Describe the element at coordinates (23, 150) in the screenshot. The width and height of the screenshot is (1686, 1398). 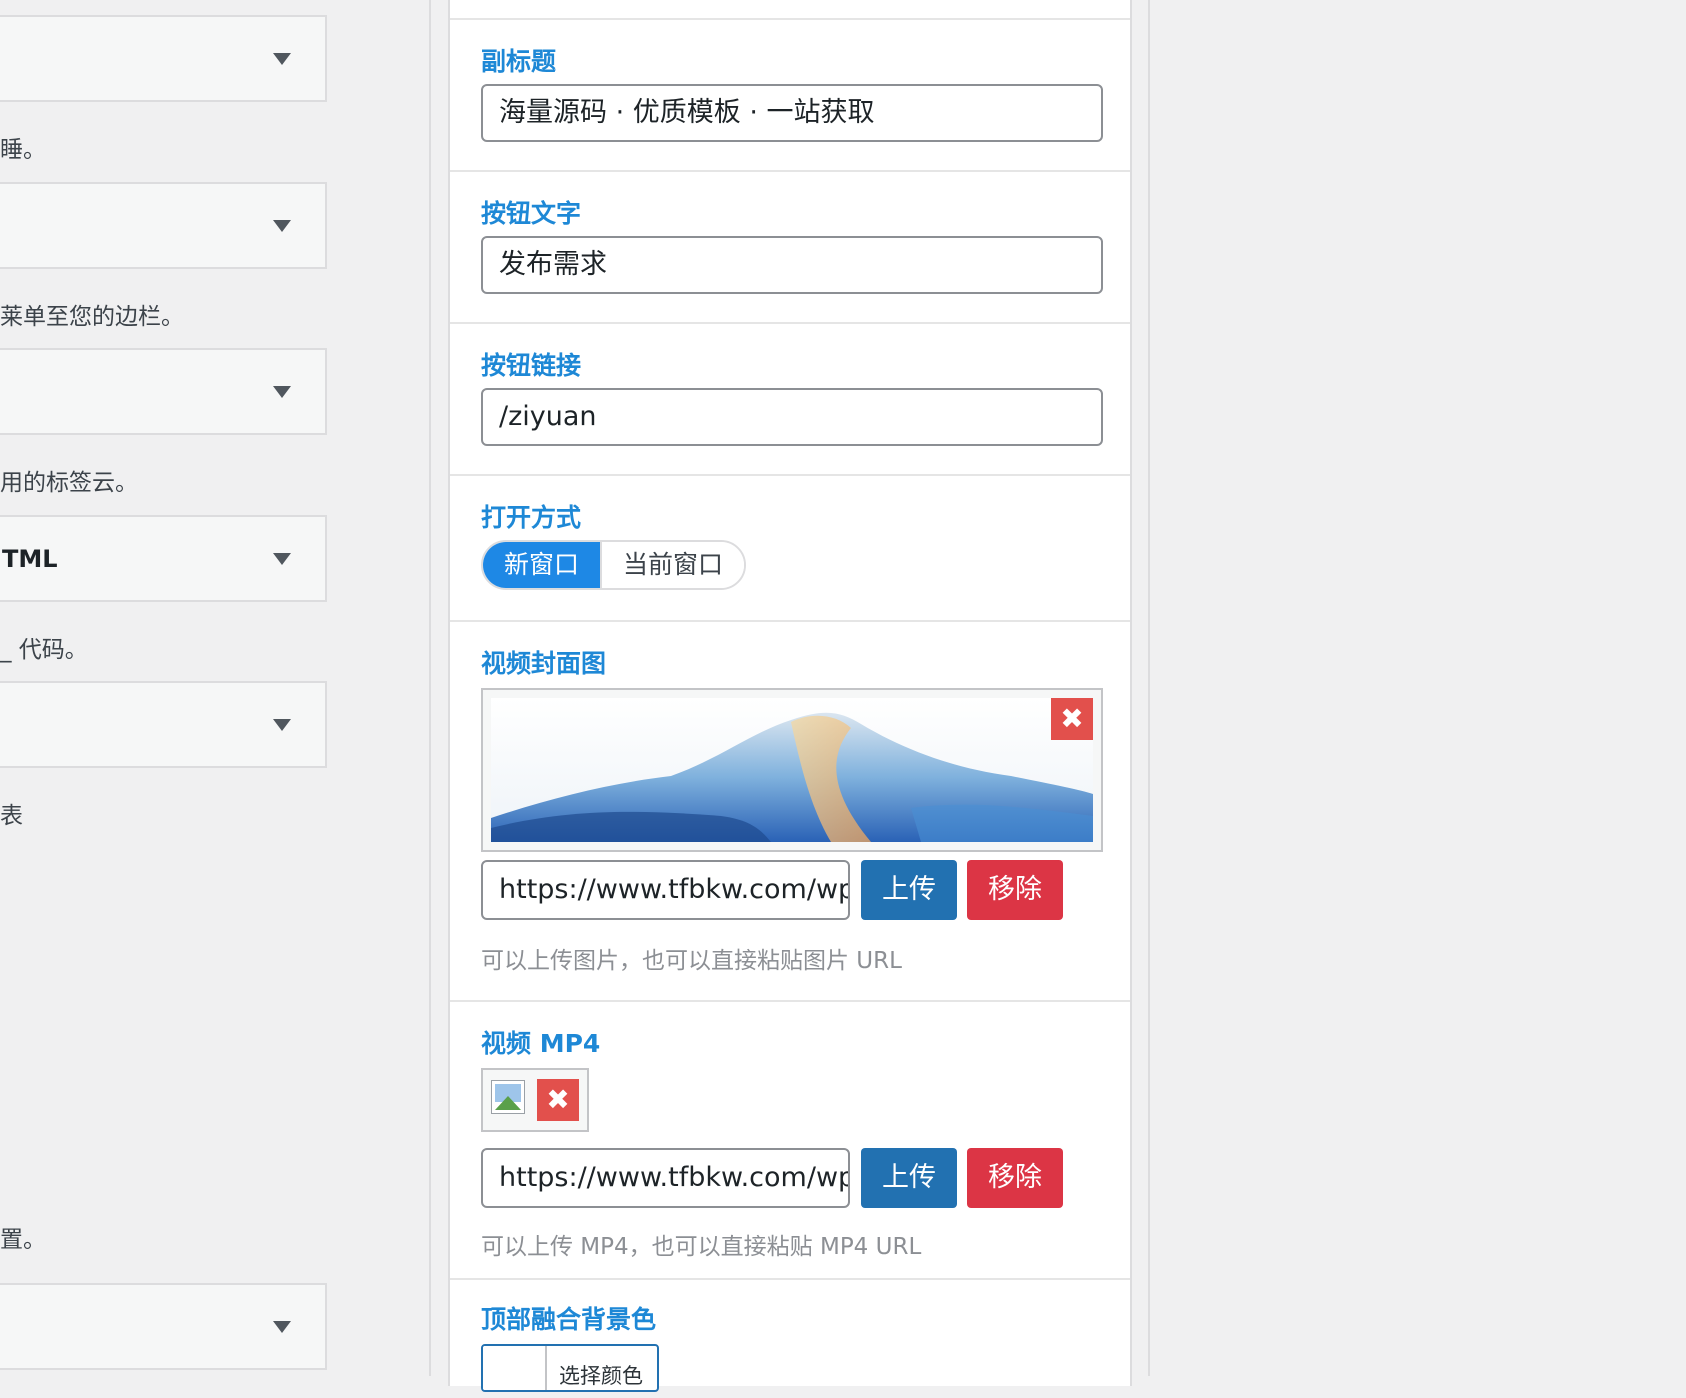
I see `widget-description: 睡。` at that location.